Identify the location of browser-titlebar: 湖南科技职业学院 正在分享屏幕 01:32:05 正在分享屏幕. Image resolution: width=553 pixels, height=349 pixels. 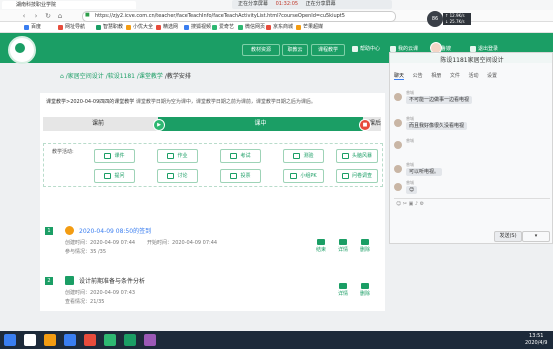
(276, 5).